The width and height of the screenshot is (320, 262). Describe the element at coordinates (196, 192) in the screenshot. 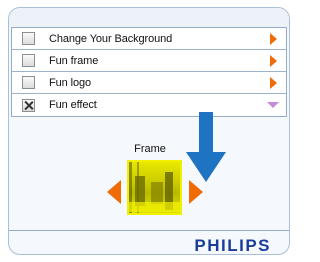

I see `orange-right-arrow-icon` at that location.